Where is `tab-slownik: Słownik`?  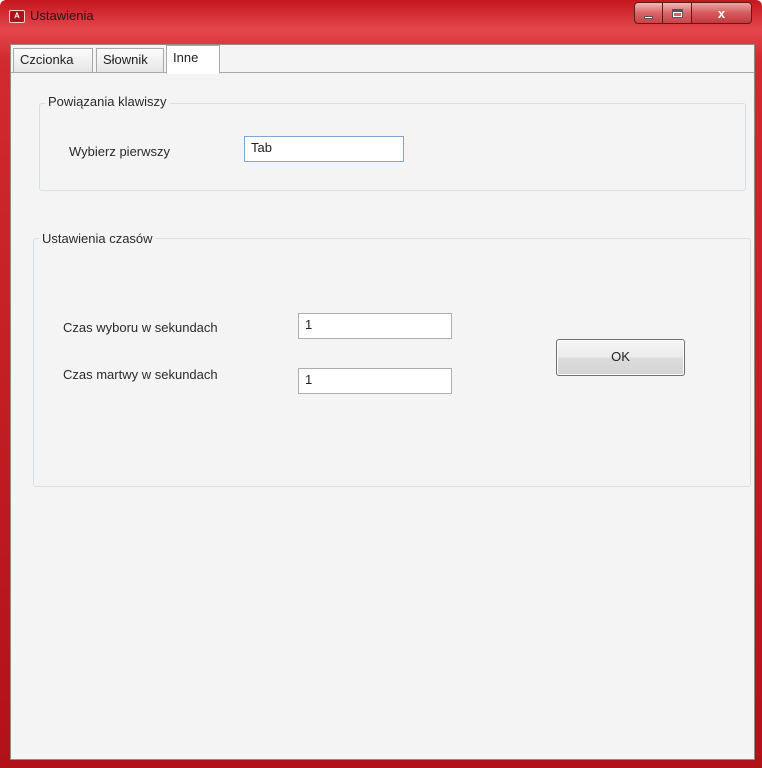
tab-slownik: Słownik is located at coordinates (130, 60).